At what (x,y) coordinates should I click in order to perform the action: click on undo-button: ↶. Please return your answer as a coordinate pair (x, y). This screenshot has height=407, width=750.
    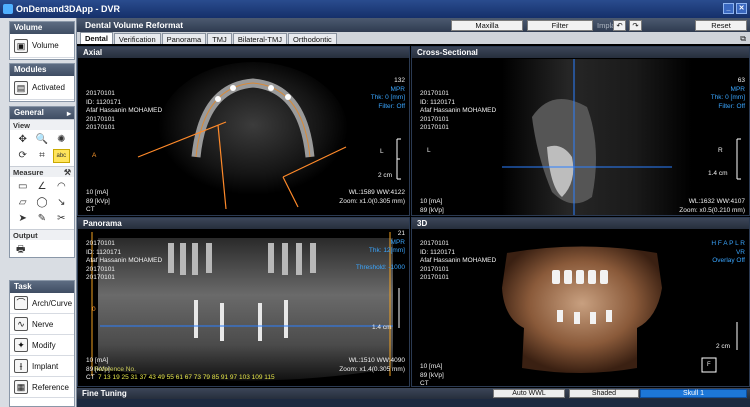
    Looking at the image, I should click on (619, 25).